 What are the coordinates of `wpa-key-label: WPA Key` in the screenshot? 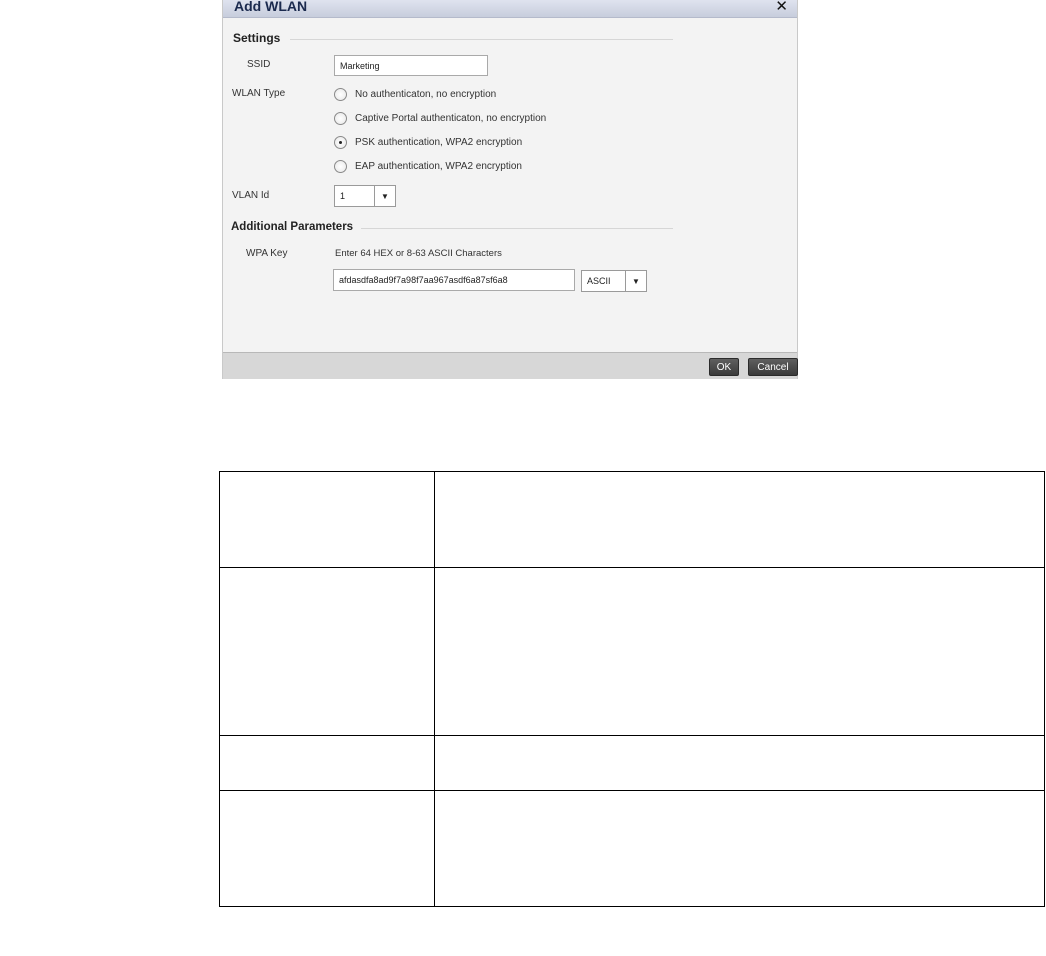 It's located at (267, 253).